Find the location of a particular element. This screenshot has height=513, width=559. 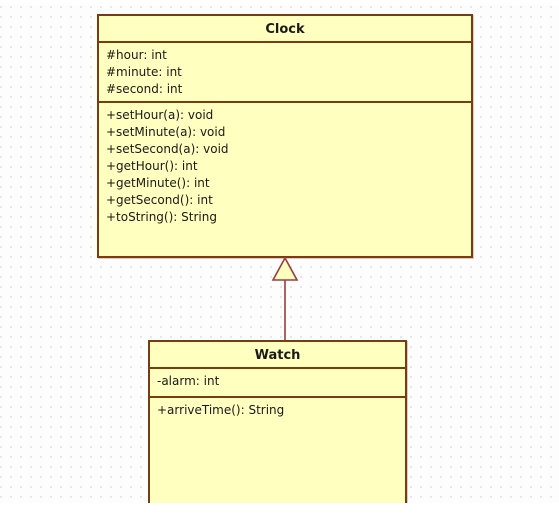

uml-class-watch: Watch -alarm: int +arriveTime(): String is located at coordinates (277, 421).